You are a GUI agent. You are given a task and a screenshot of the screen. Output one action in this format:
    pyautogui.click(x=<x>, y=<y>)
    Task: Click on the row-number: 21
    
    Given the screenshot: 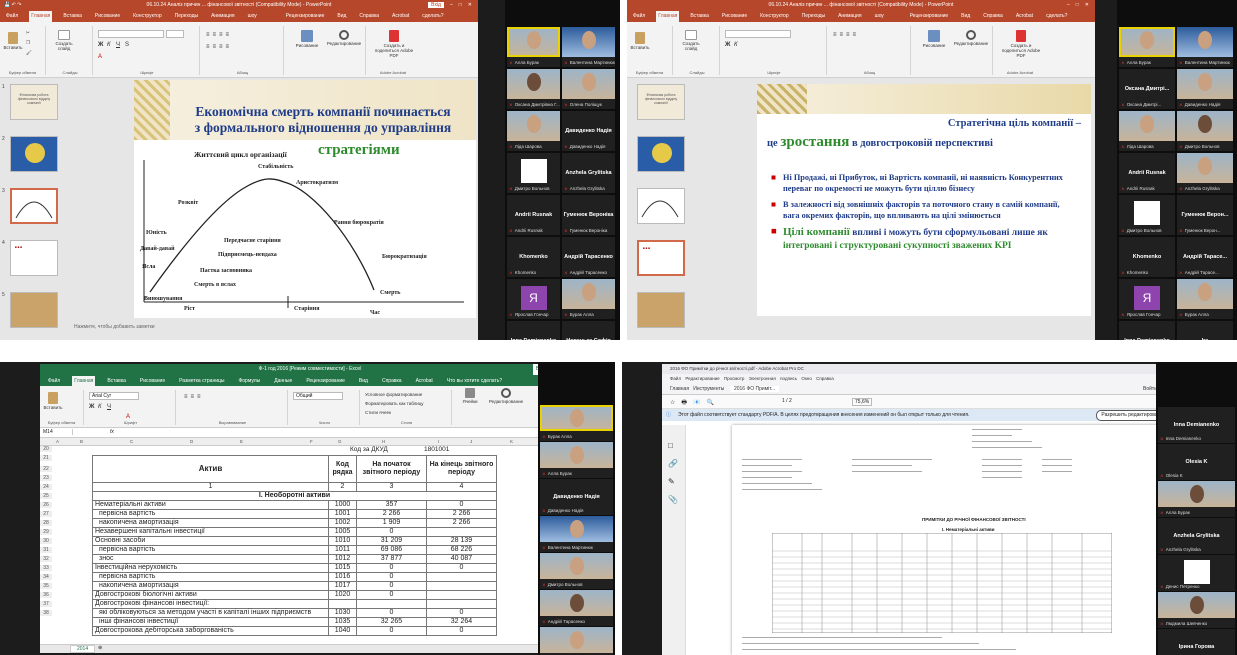 What is the action you would take?
    pyautogui.click(x=46, y=458)
    